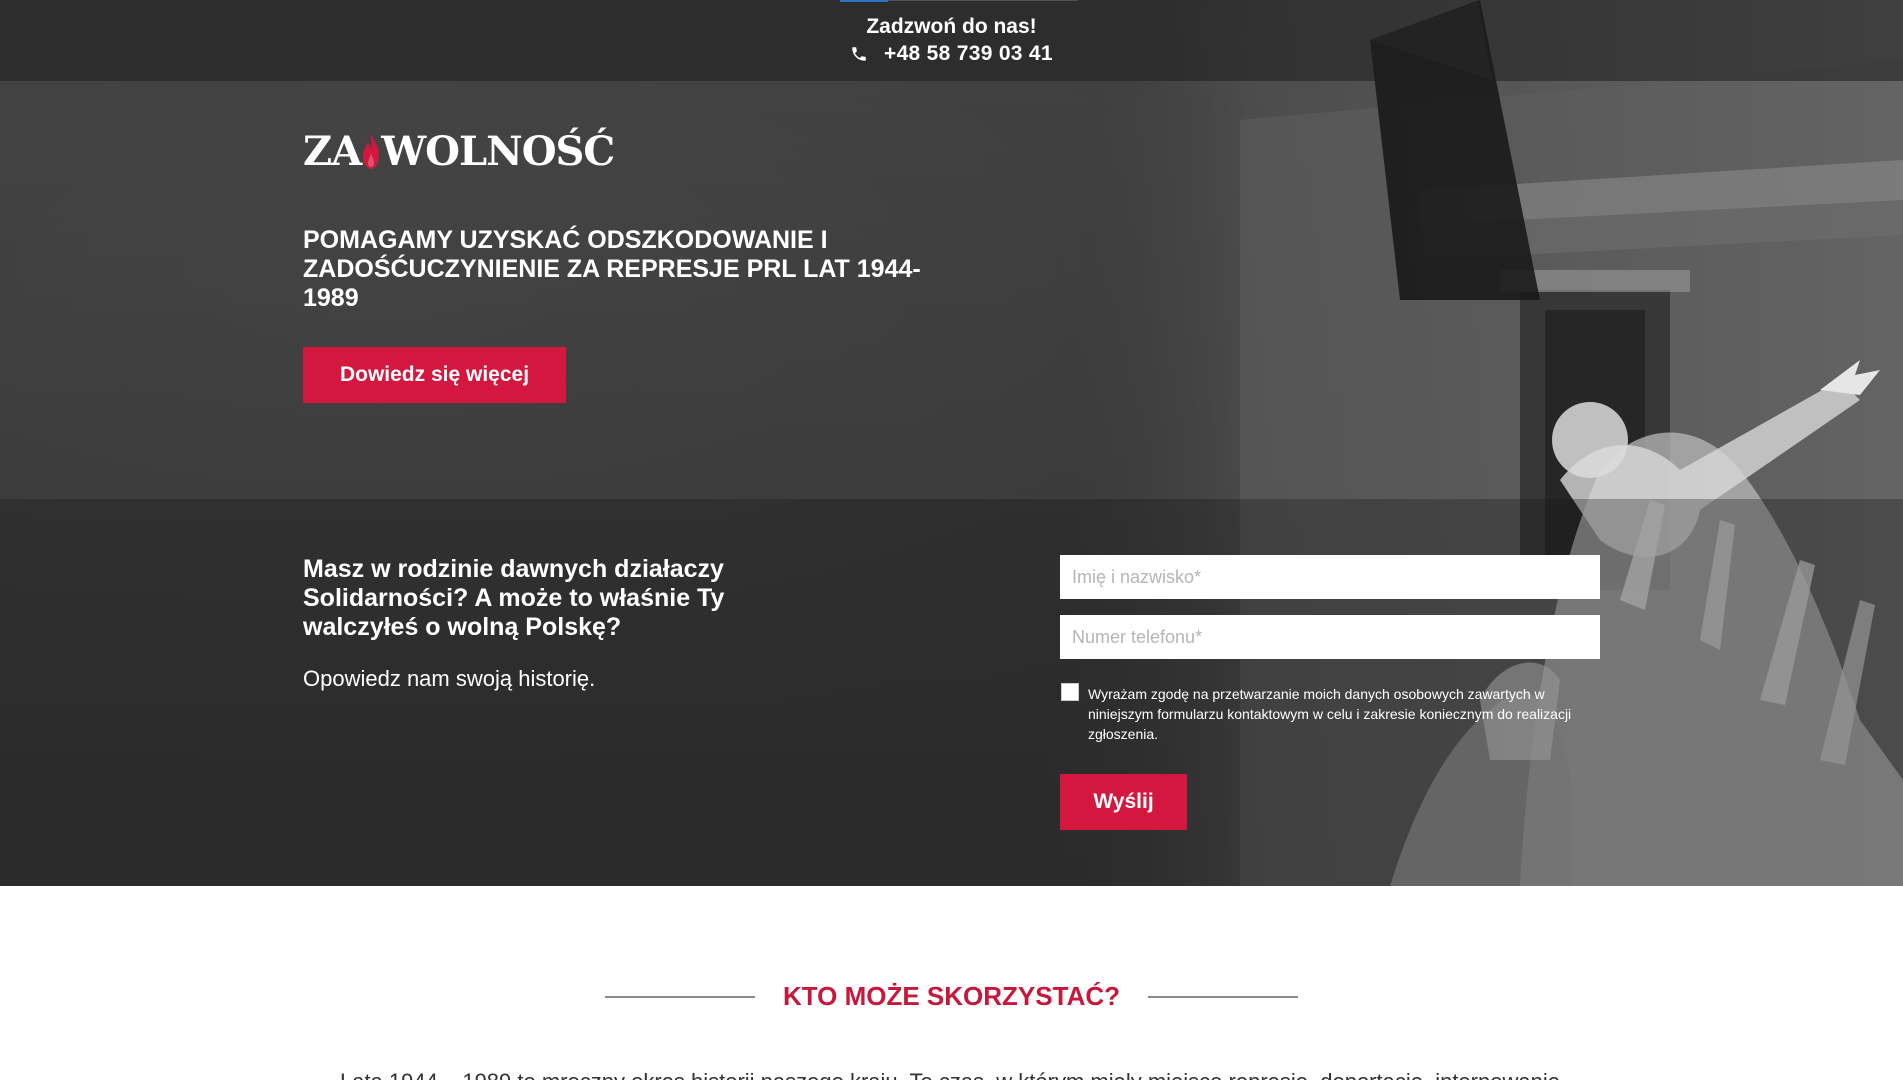  I want to click on section-header: KTO MOŻE SKORZYSTAĆ?, so click(951, 998).